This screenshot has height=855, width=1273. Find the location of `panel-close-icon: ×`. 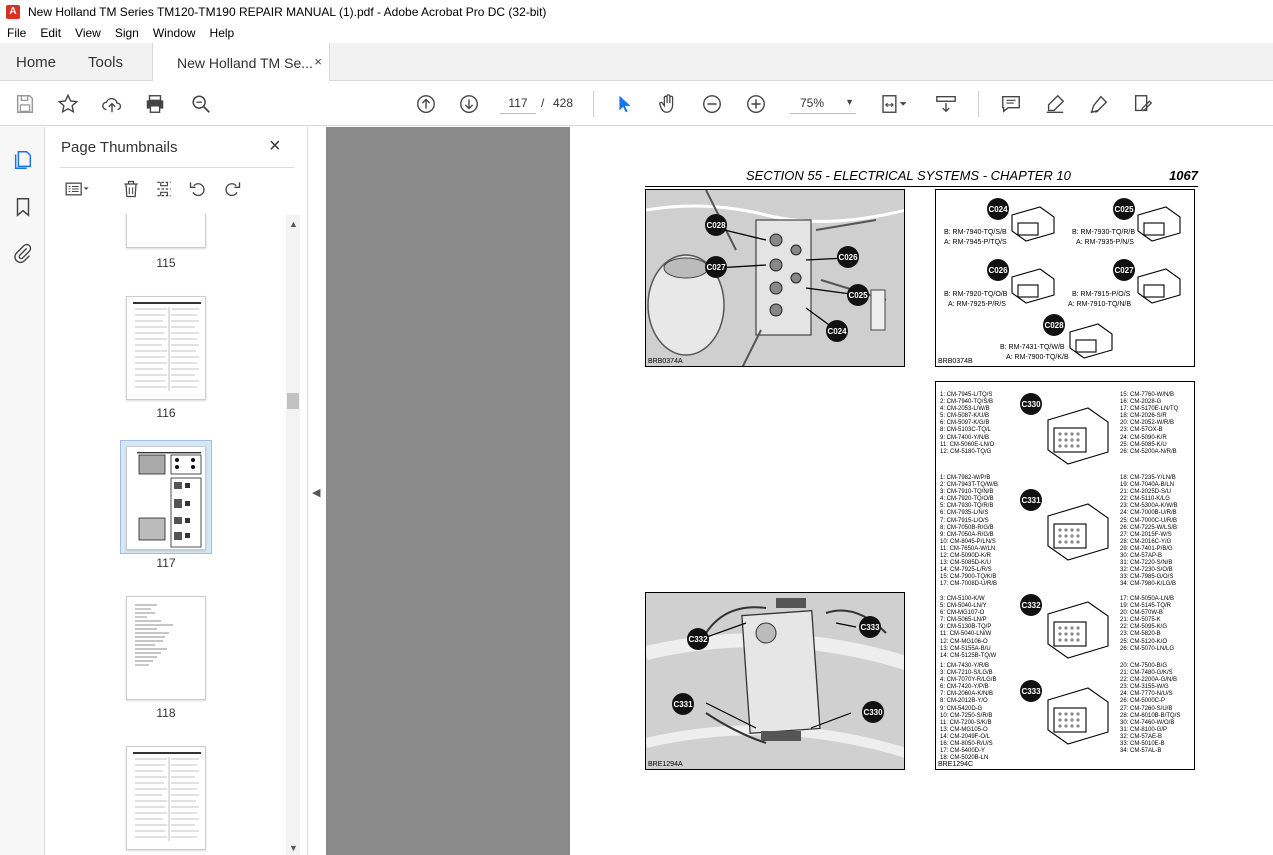

panel-close-icon: × is located at coordinates (275, 146).